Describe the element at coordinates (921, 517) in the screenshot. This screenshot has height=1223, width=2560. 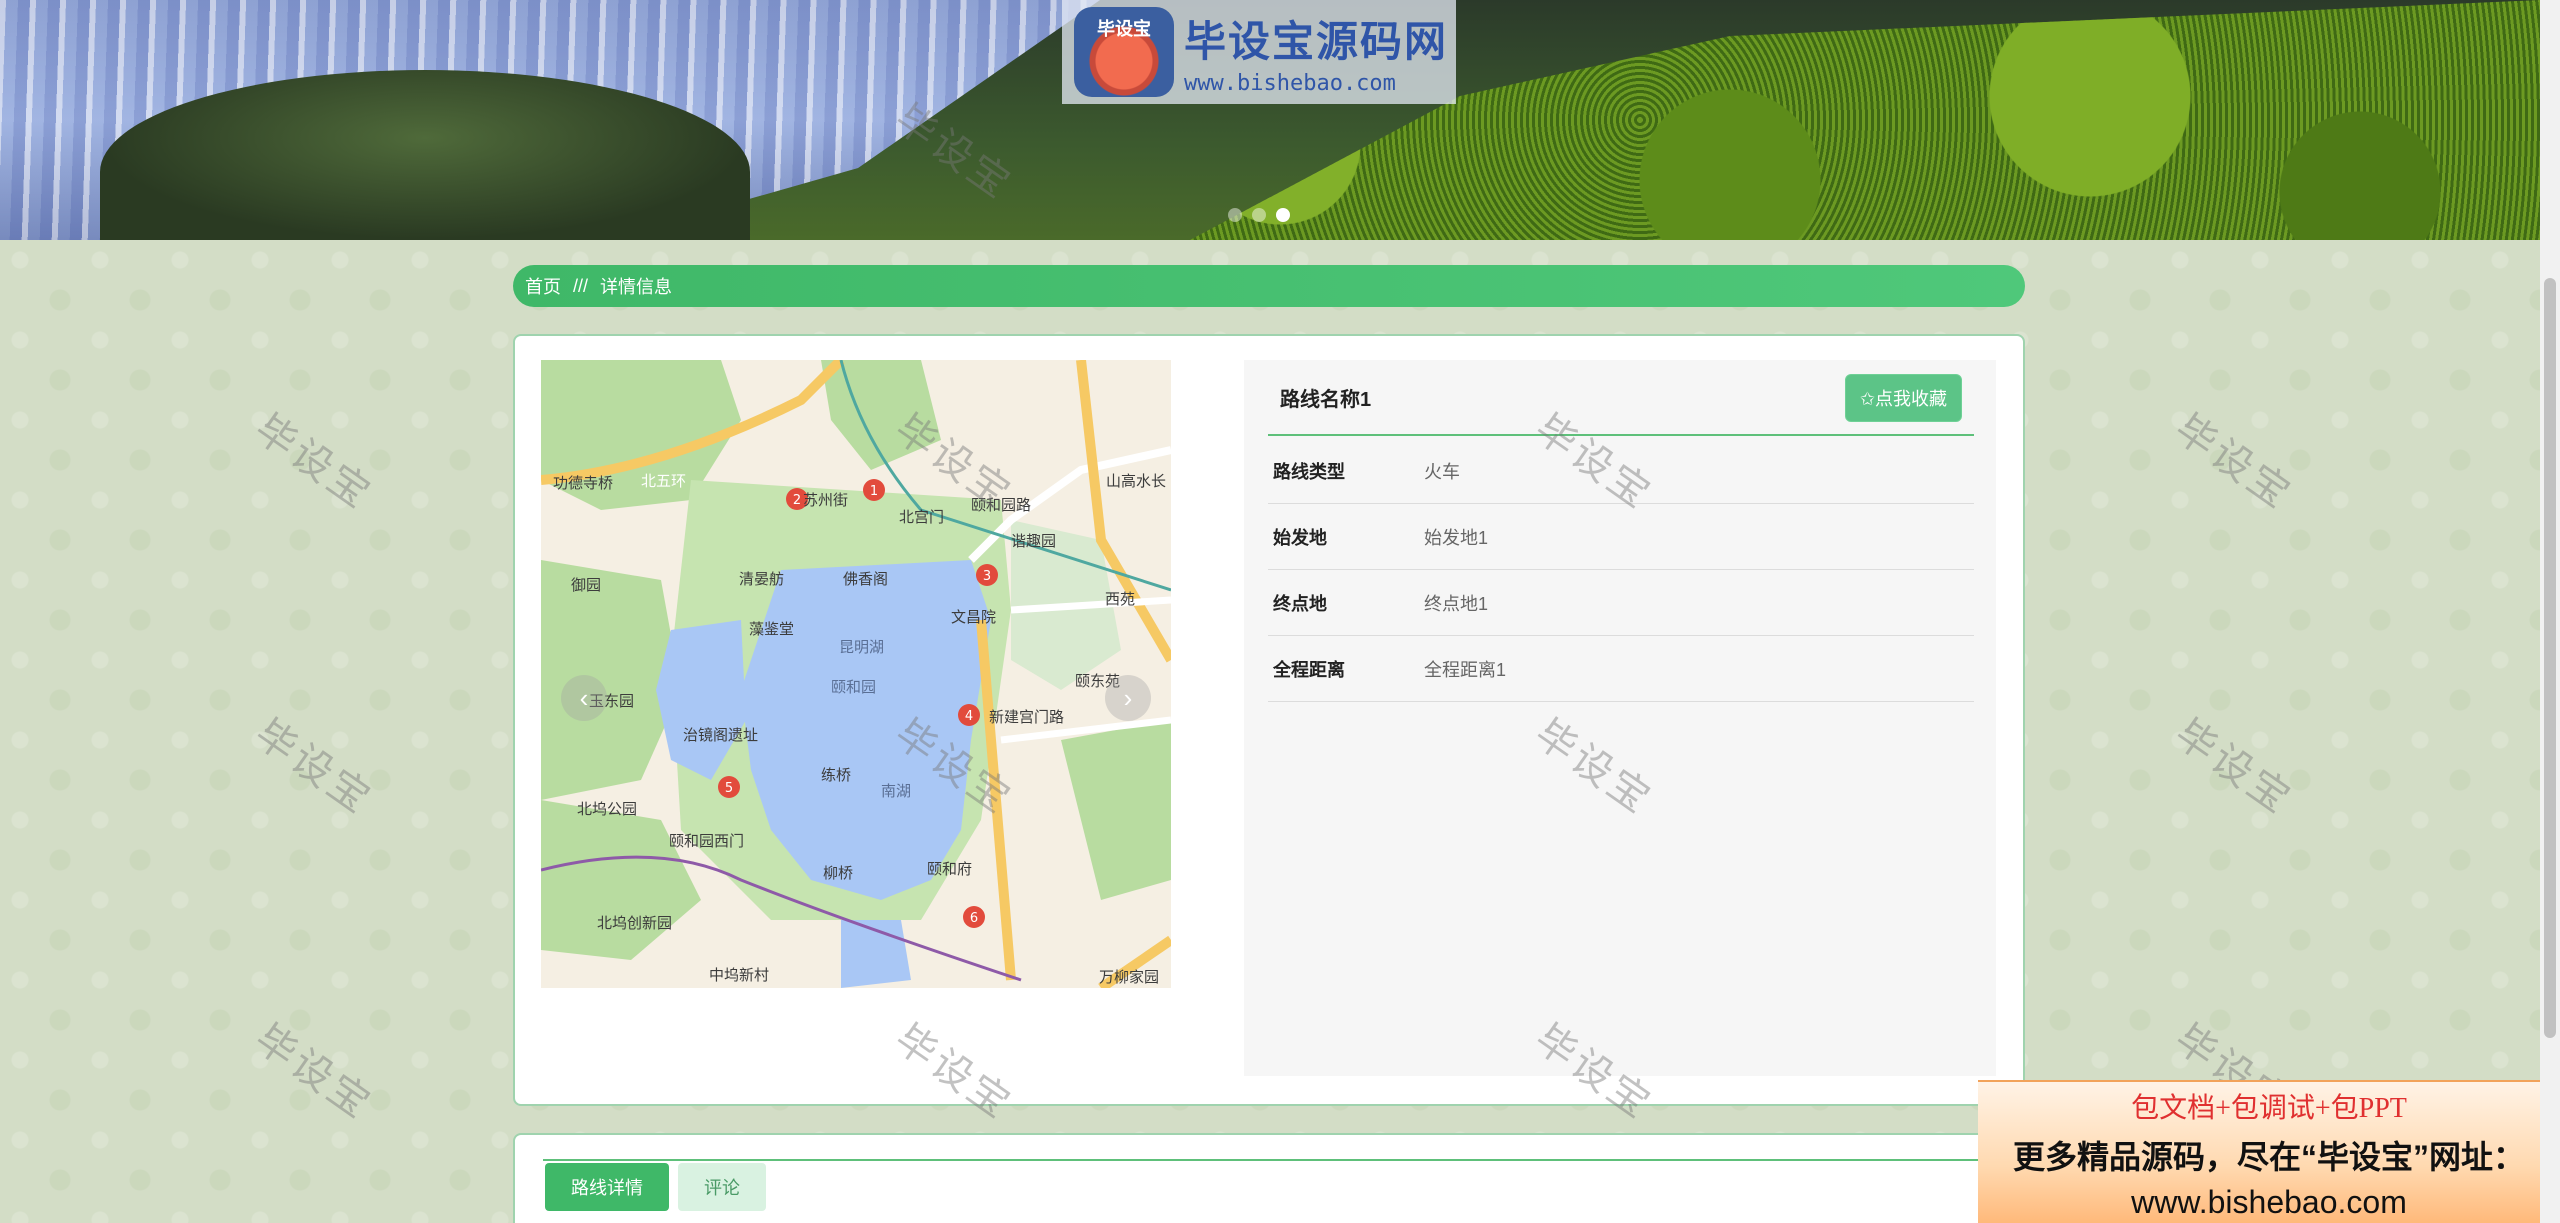
I see `svg-text: 北宫门` at that location.